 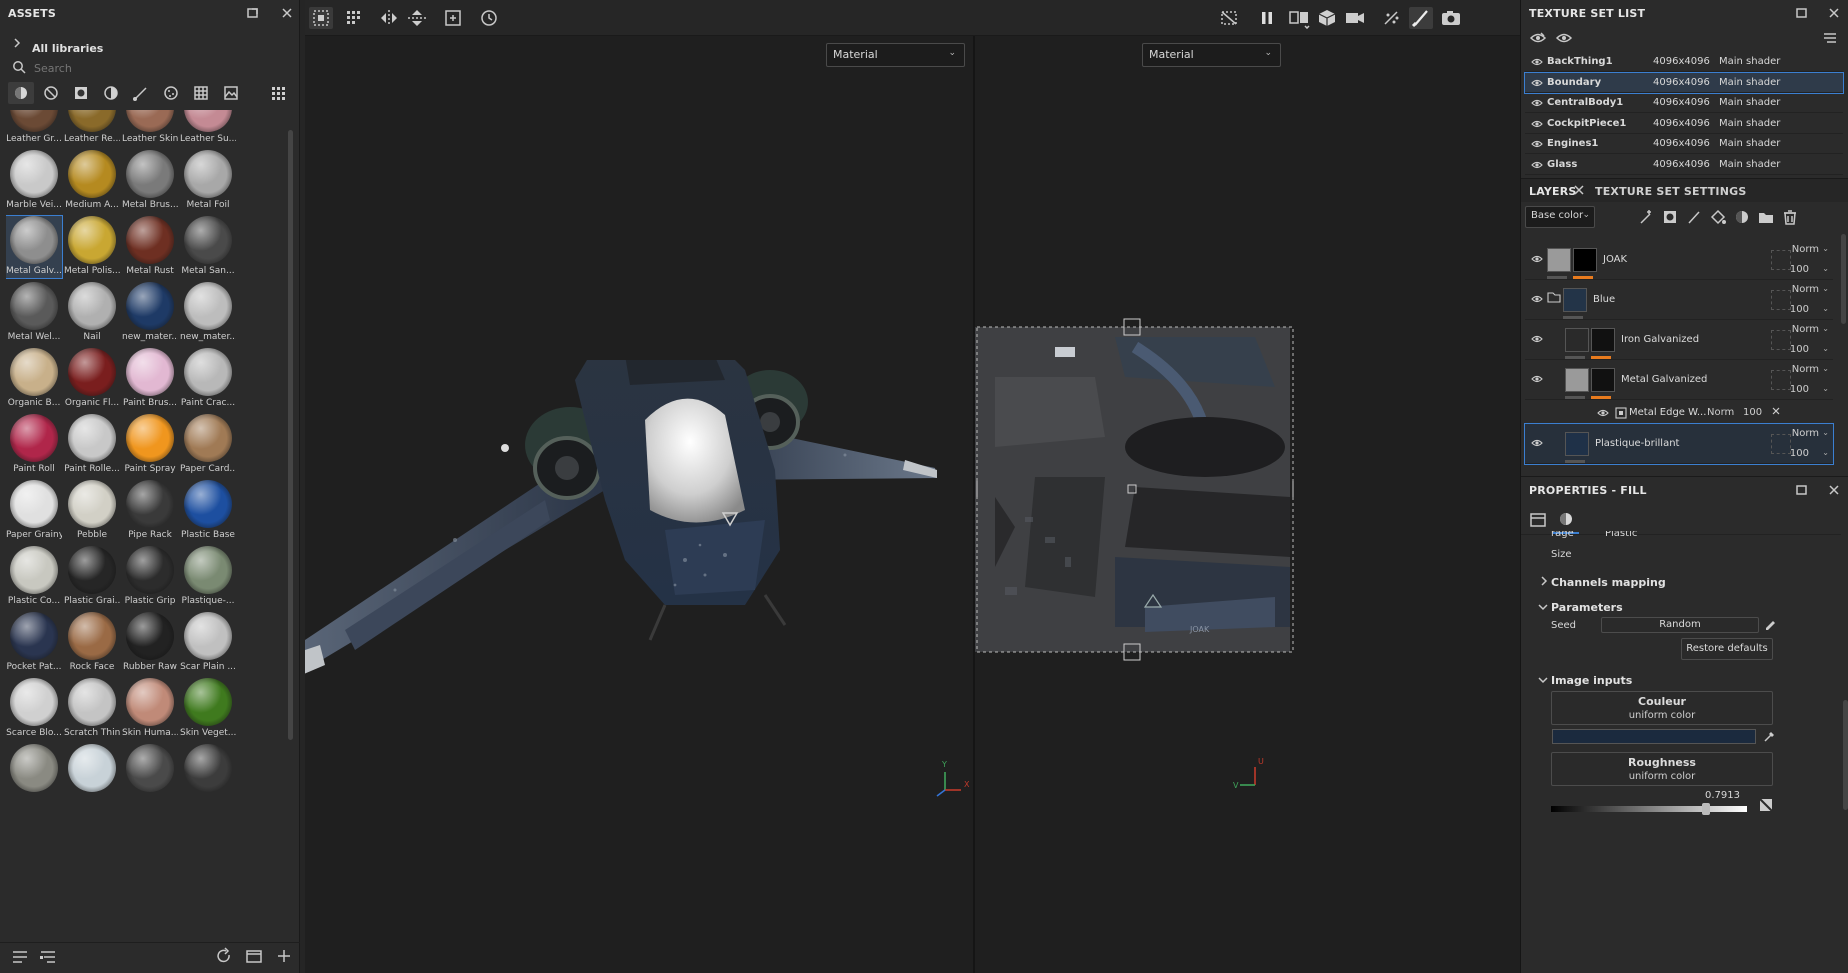 What do you see at coordinates (1766, 217) in the screenshot?
I see `add-folder-icon` at bounding box center [1766, 217].